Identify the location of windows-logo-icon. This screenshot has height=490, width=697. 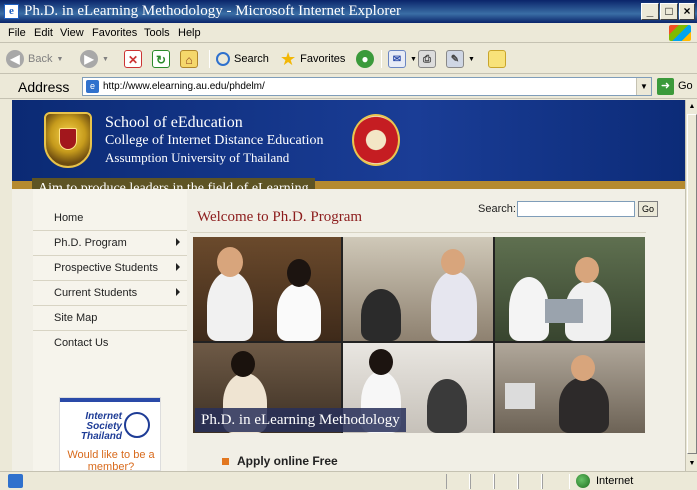
(680, 33).